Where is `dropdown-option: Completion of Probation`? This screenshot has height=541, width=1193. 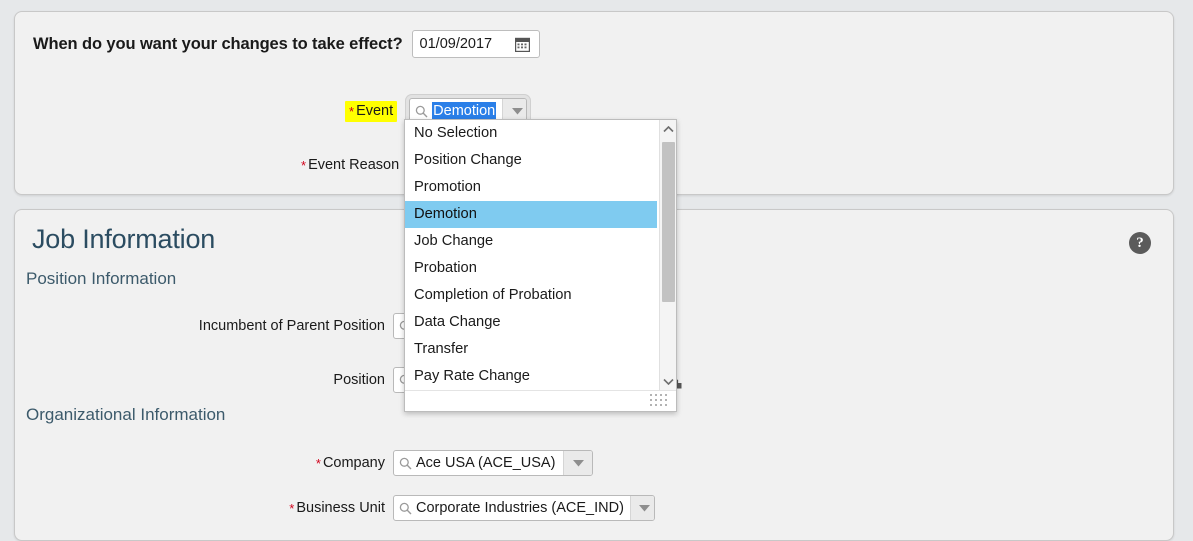
dropdown-option: Completion of Probation is located at coordinates (531, 295).